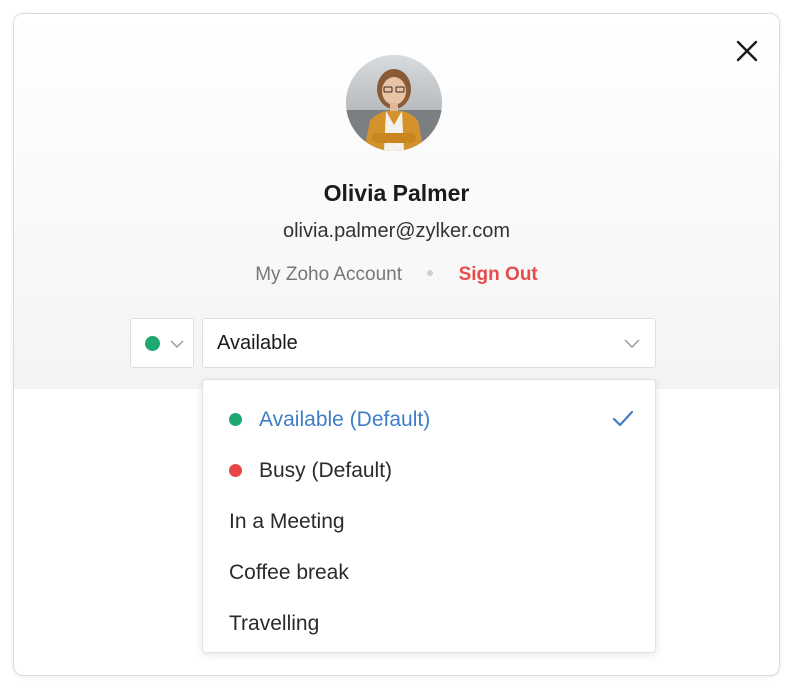 This screenshot has height=689, width=793. I want to click on status-dot, so click(152, 343).